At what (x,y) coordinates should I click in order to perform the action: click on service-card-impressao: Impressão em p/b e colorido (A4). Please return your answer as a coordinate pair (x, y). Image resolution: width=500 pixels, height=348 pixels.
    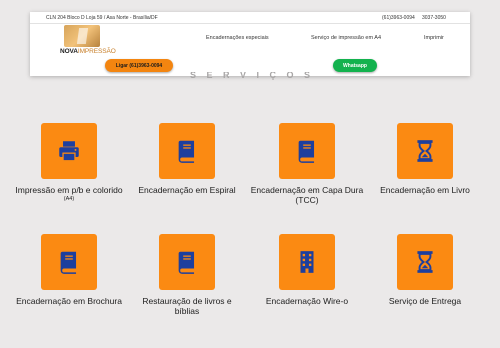
    Looking at the image, I should click on (69, 163).